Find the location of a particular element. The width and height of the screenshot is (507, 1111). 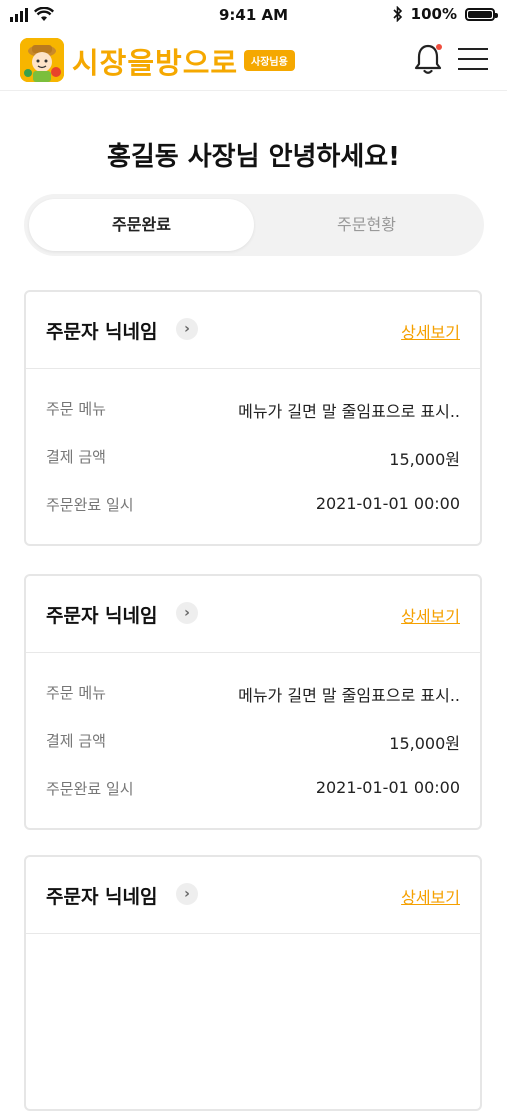

app-logo-text: 시장을방으로 is located at coordinates (155, 61).